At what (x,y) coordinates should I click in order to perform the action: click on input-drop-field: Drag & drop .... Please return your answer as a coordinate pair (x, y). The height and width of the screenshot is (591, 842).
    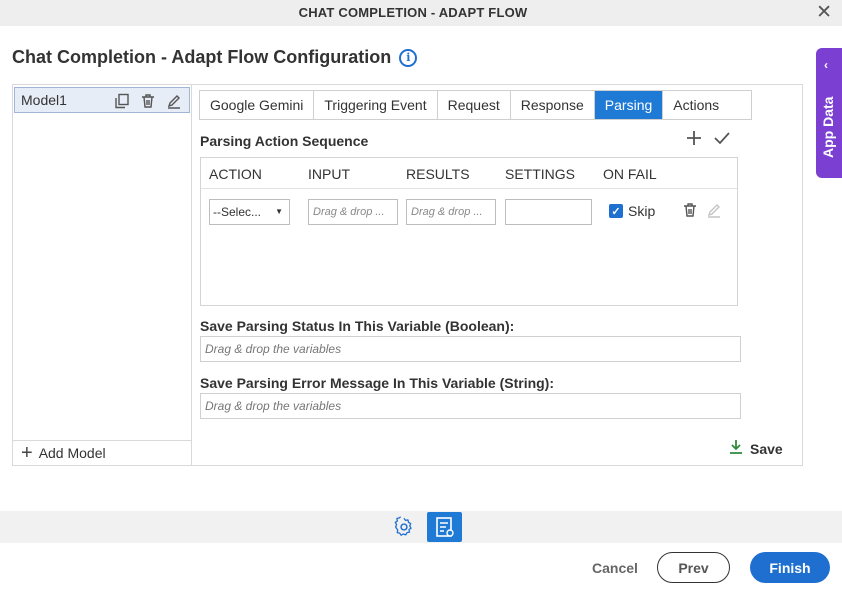
    Looking at the image, I should click on (353, 212).